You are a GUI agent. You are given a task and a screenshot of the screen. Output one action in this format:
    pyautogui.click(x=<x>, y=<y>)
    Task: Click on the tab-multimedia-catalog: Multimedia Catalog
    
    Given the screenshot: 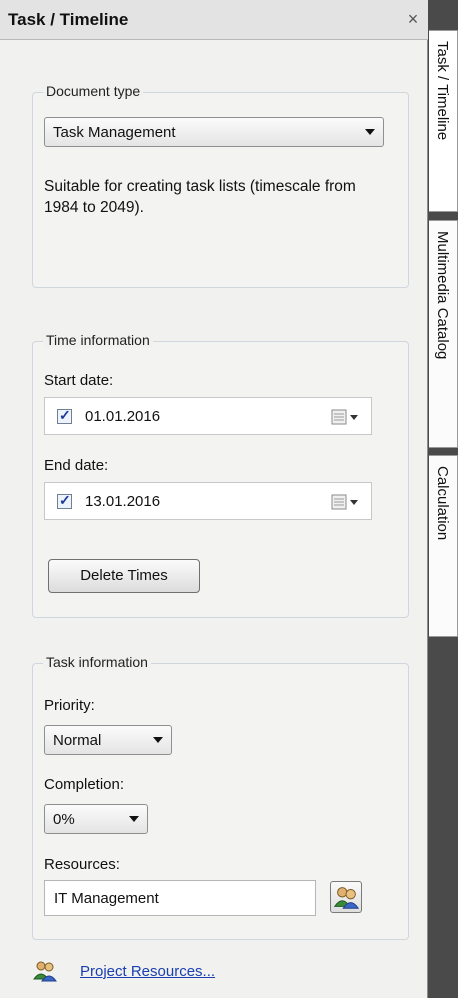 What is the action you would take?
    pyautogui.click(x=443, y=334)
    